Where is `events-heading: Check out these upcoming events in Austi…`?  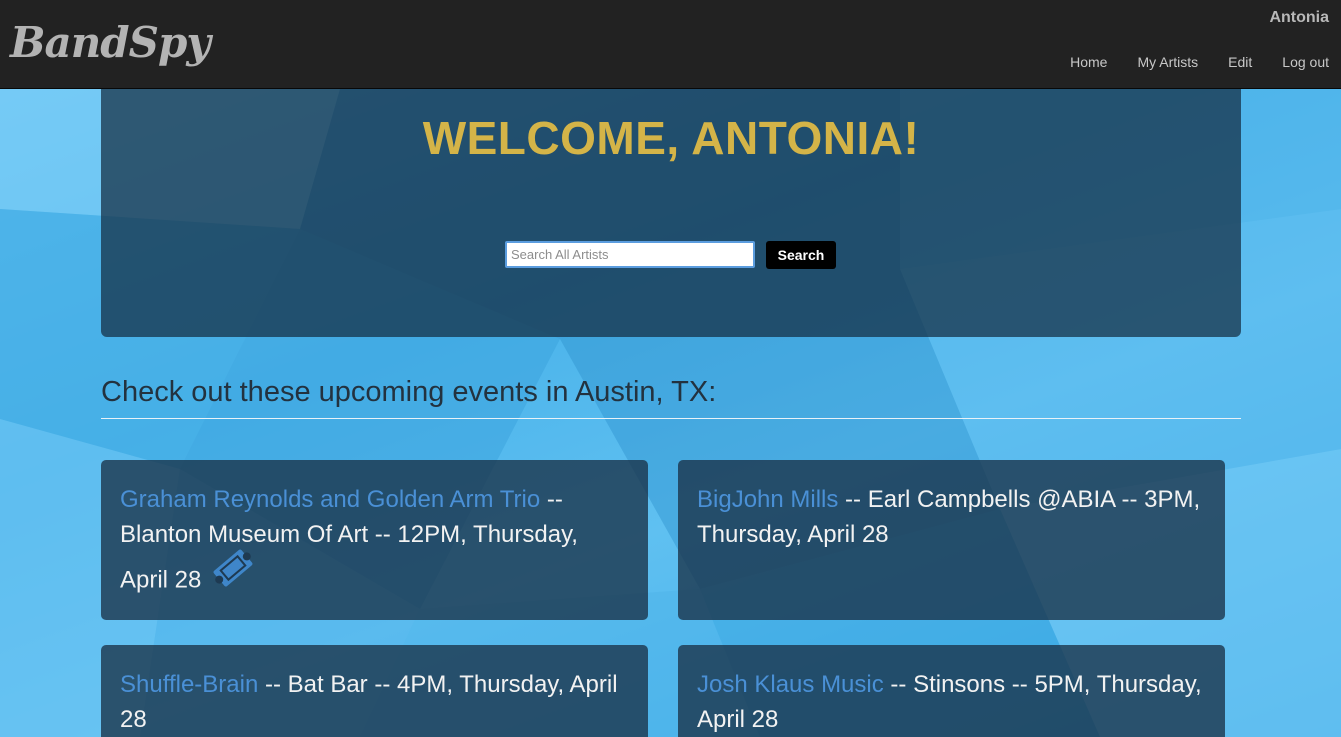 events-heading: Check out these upcoming events in Austi… is located at coordinates (409, 392).